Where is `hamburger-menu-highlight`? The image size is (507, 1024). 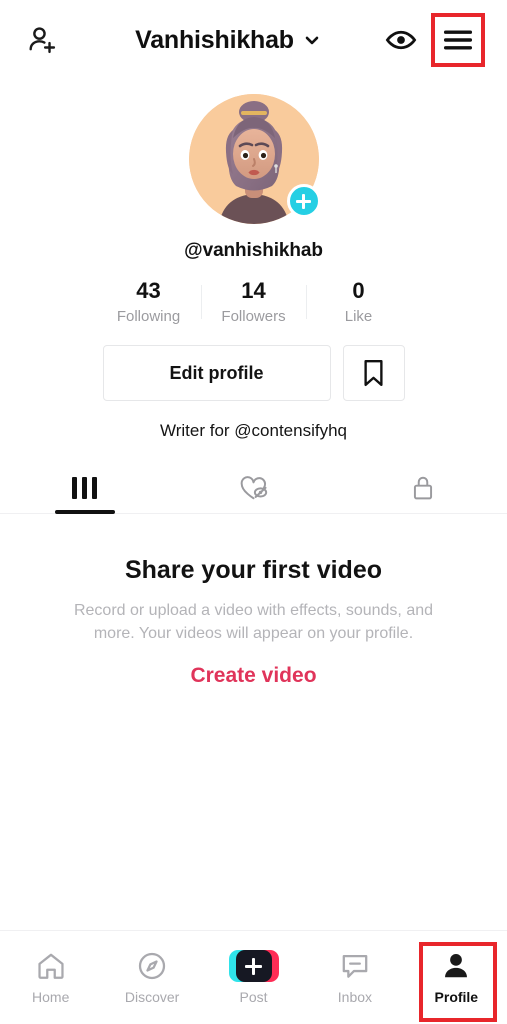
hamburger-menu-highlight is located at coordinates (458, 40).